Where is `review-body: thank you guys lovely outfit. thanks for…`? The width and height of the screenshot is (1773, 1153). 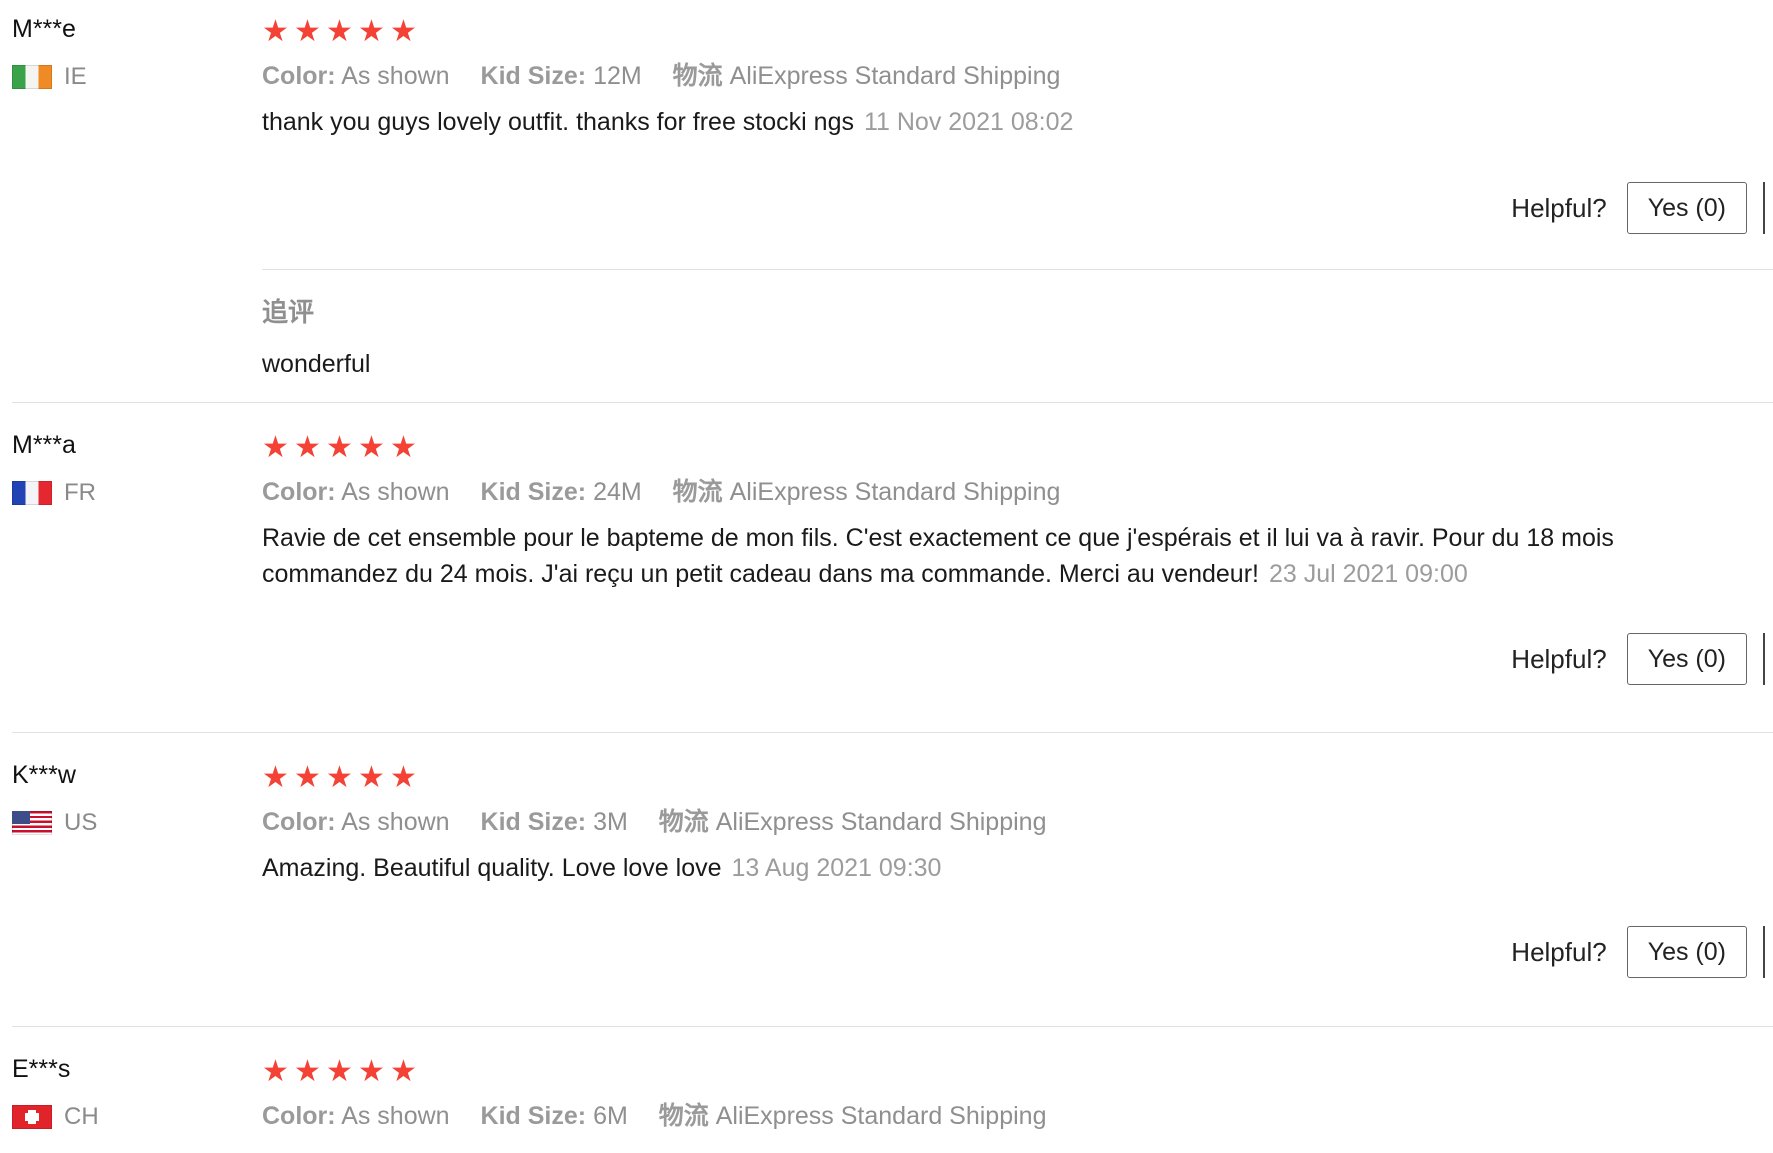
review-body: thank you guys lovely outfit. thanks for… is located at coordinates (558, 122).